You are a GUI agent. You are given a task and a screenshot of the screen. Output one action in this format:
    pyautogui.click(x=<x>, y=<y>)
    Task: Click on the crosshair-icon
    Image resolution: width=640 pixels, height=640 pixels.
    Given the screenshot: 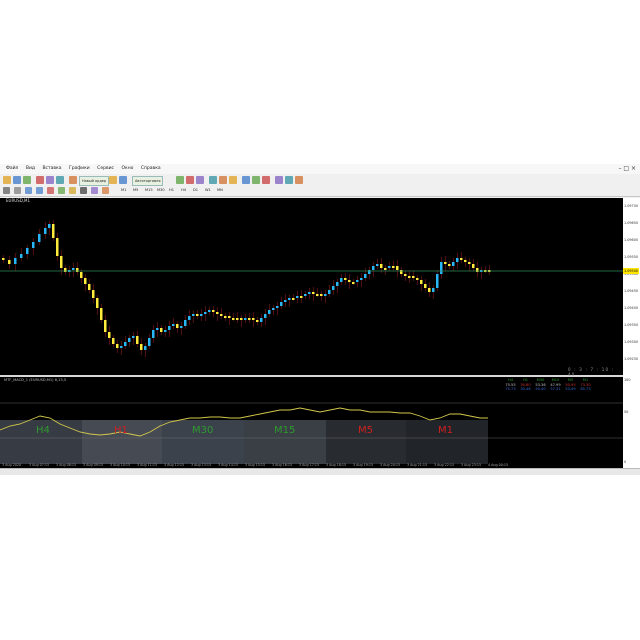 What is the action you would take?
    pyautogui.click(x=17, y=190)
    